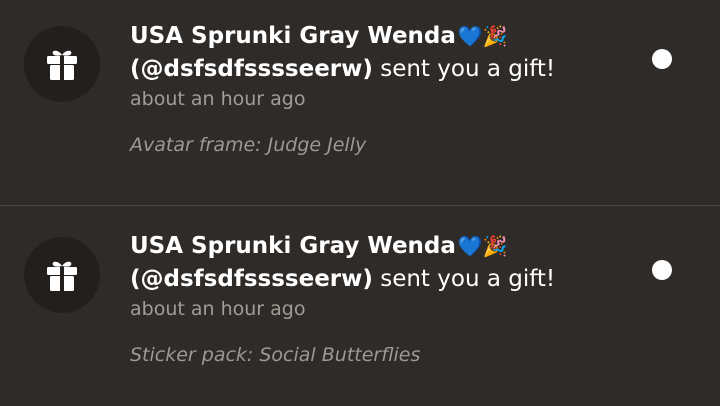  What do you see at coordinates (275, 355) in the screenshot?
I see `gift-detail: Sticker pack: Social Butterflies` at bounding box center [275, 355].